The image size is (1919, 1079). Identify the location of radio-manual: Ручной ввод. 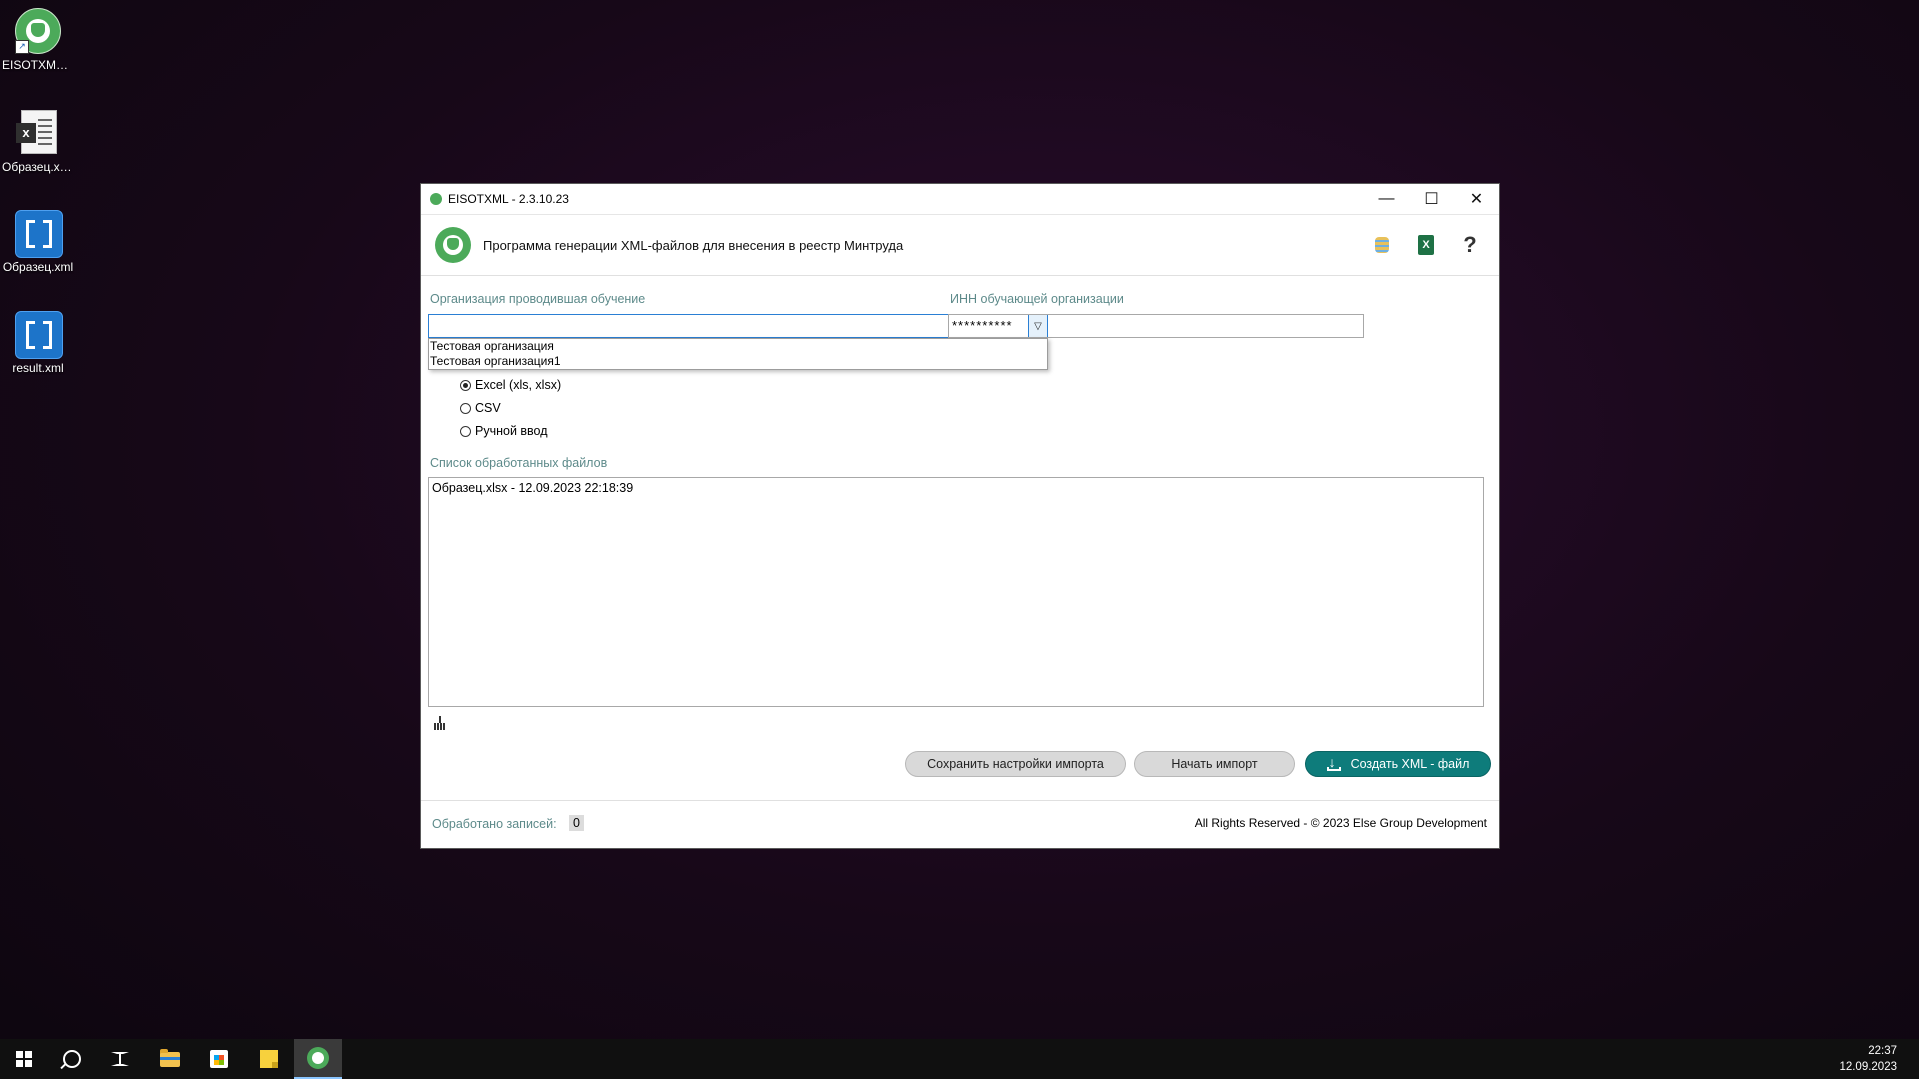
(504, 431).